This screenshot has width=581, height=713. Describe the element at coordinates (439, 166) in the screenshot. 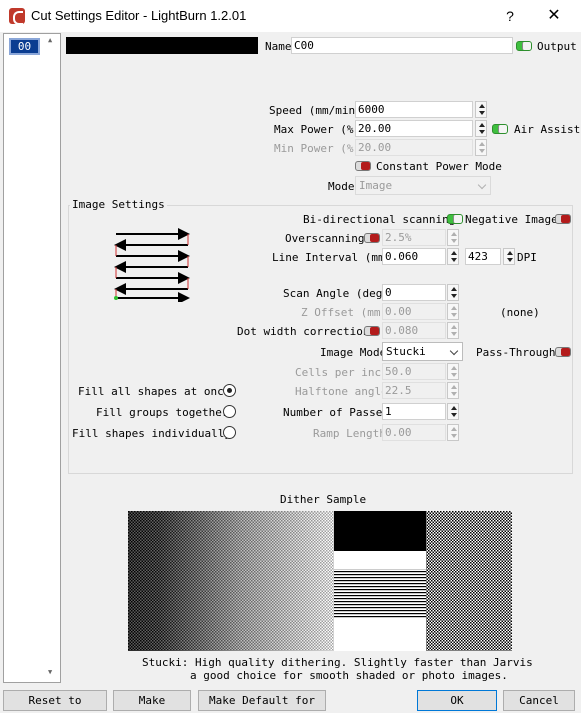

I see `constant-power-label: Constant Power Mode` at that location.